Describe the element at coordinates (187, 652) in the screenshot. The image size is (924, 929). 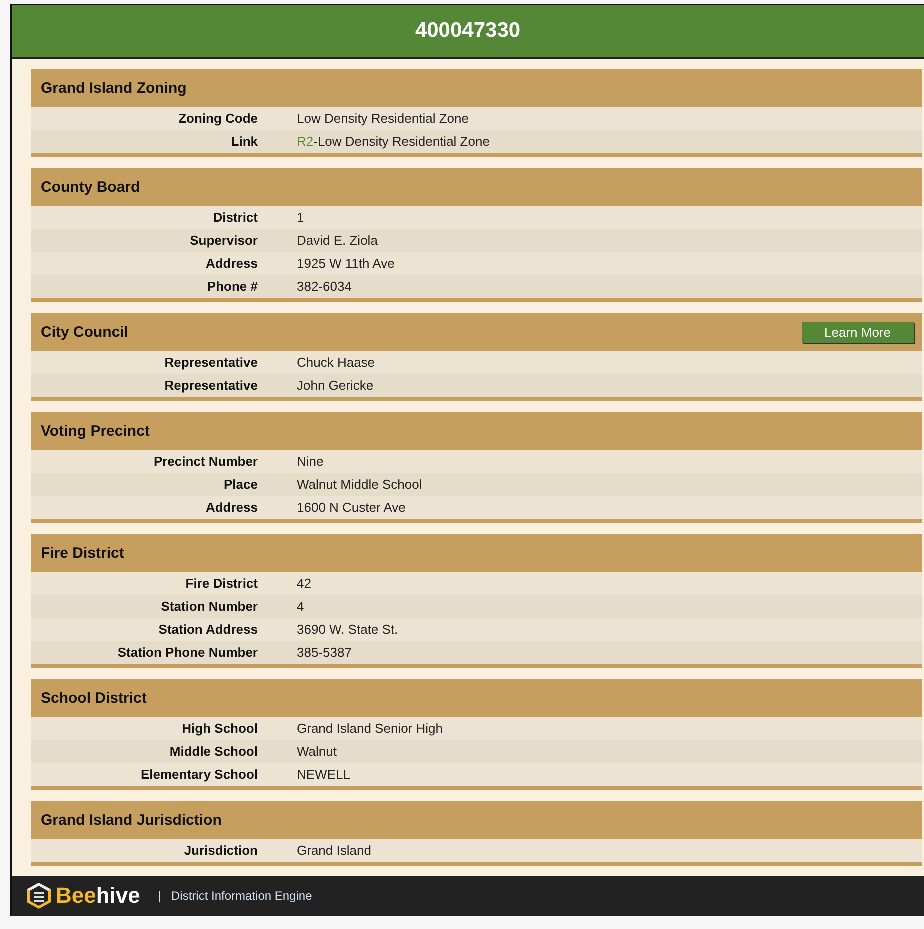
I see `field-label: Station Phone Number` at that location.